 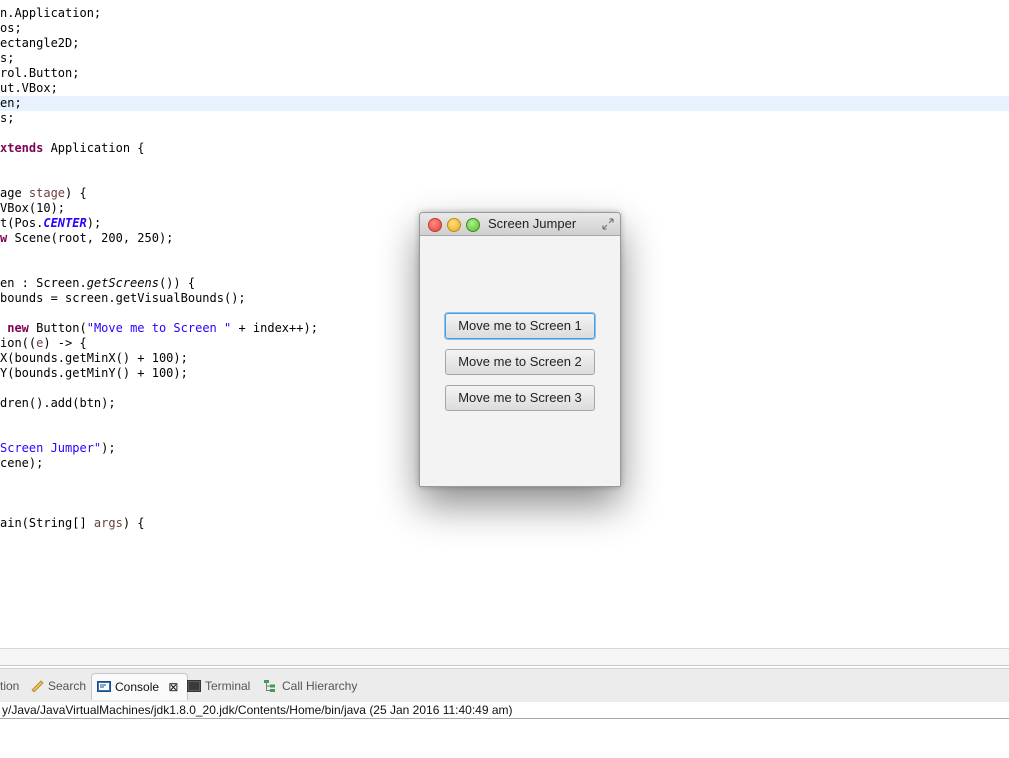 I want to click on minimize-window-button, so click(x=454, y=225).